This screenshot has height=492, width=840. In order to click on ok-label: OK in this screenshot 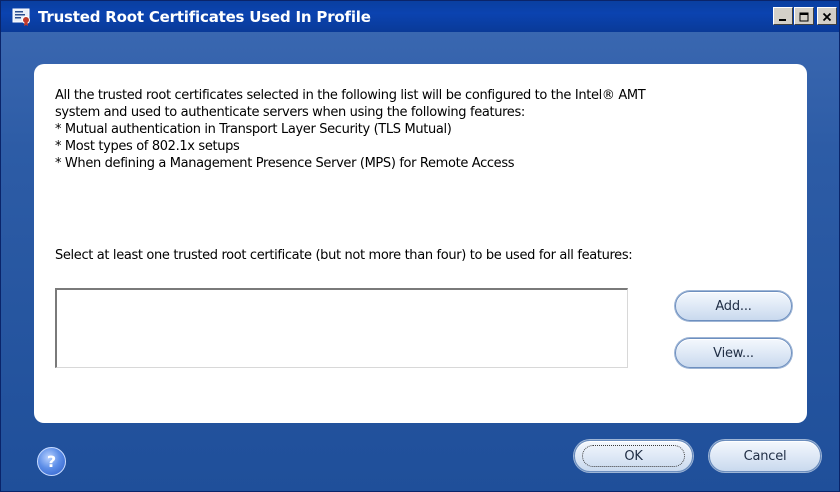, I will do `click(633, 456)`.